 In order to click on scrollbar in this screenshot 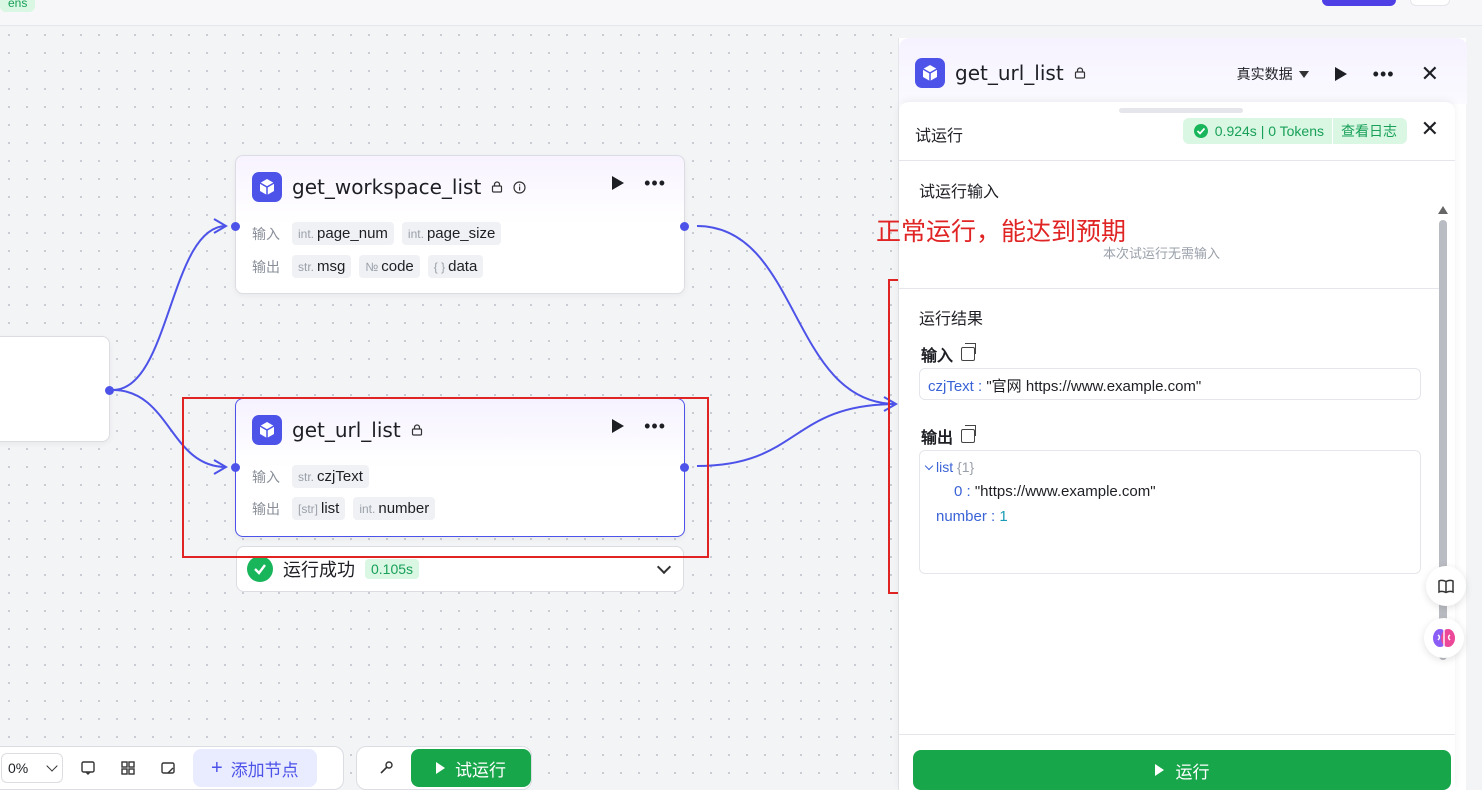, I will do `click(1443, 486)`.